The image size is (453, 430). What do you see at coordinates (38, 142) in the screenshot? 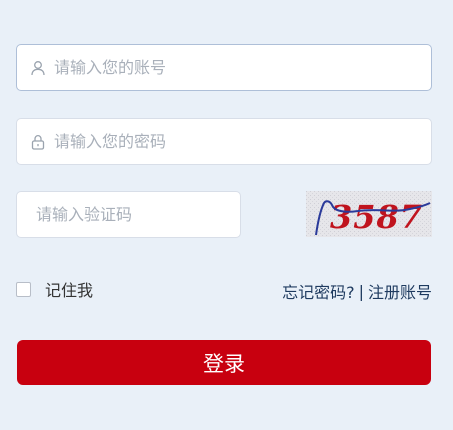
I see `lock-icon` at bounding box center [38, 142].